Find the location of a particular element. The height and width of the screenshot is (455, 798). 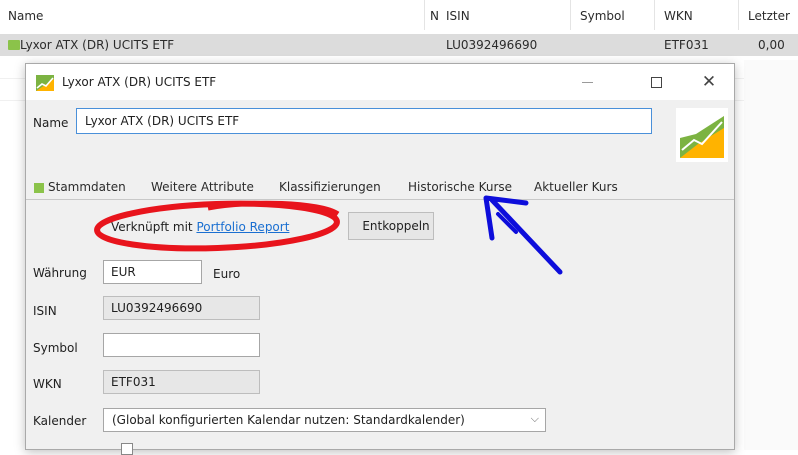

linked-prefix: Verknüpft mit is located at coordinates (154, 227).